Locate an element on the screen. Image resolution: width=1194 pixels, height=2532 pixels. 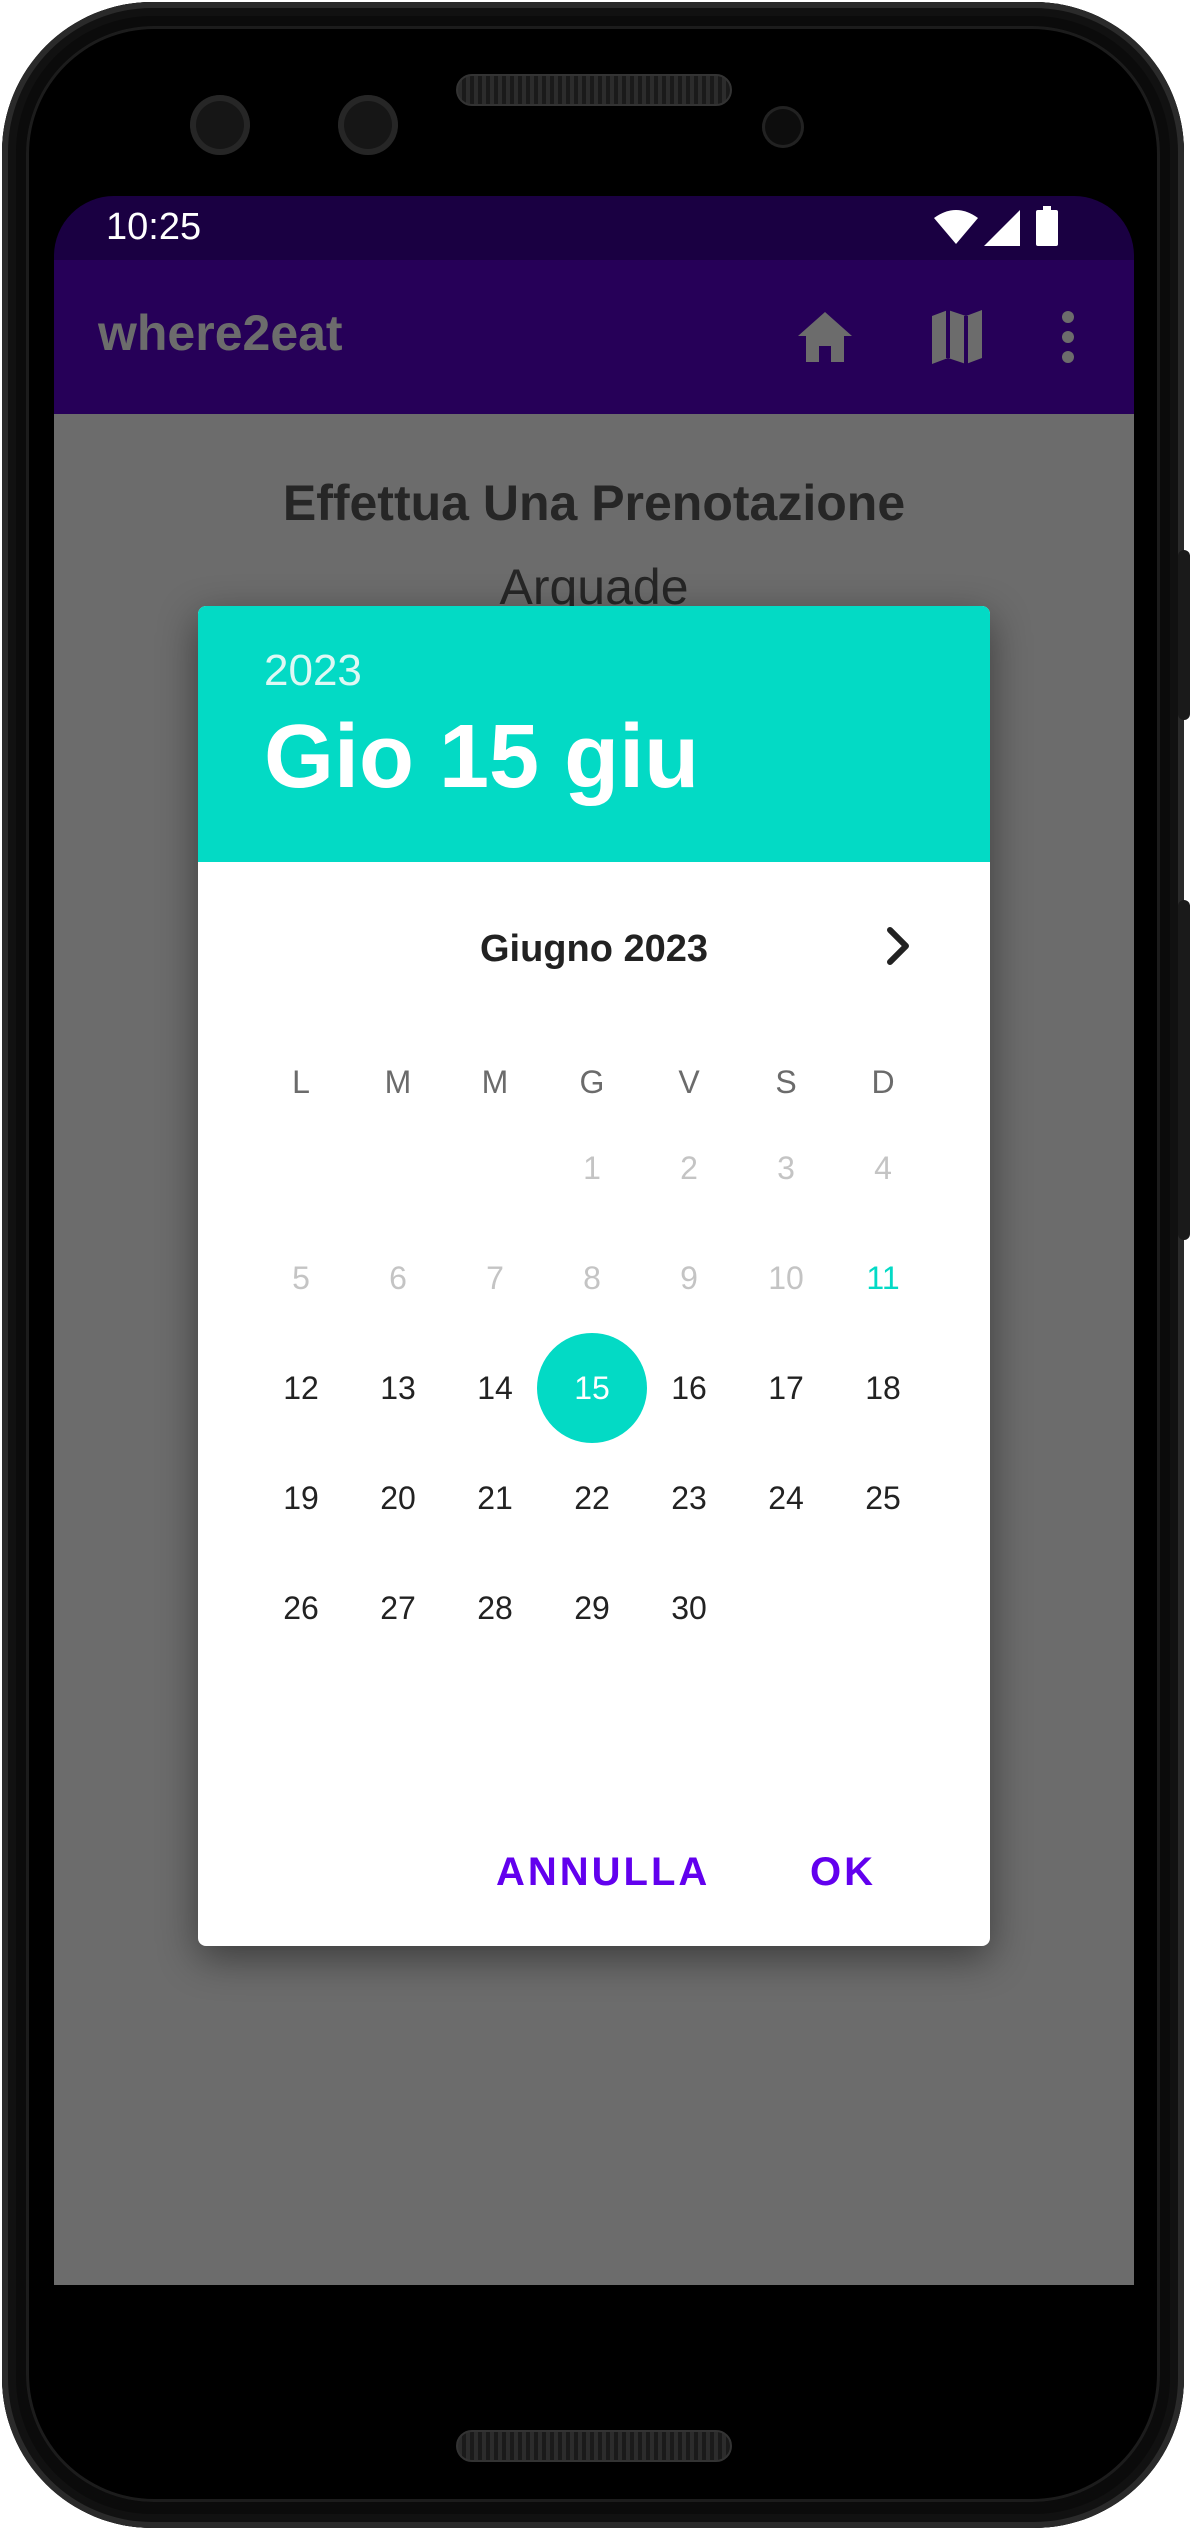
calendar-day: 16 is located at coordinates (689, 1388).